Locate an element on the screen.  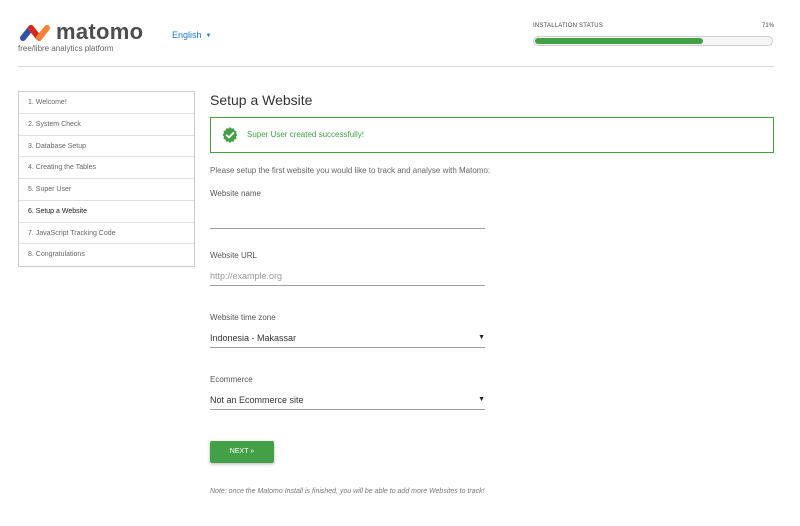
website-name-label: Website name is located at coordinates (235, 193).